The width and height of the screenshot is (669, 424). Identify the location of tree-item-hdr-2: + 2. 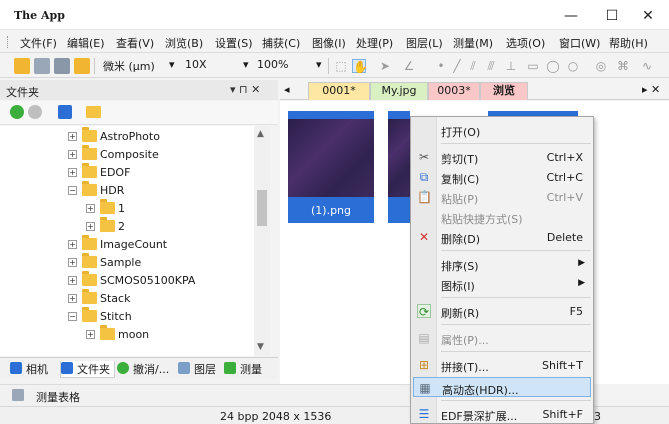
(125, 226).